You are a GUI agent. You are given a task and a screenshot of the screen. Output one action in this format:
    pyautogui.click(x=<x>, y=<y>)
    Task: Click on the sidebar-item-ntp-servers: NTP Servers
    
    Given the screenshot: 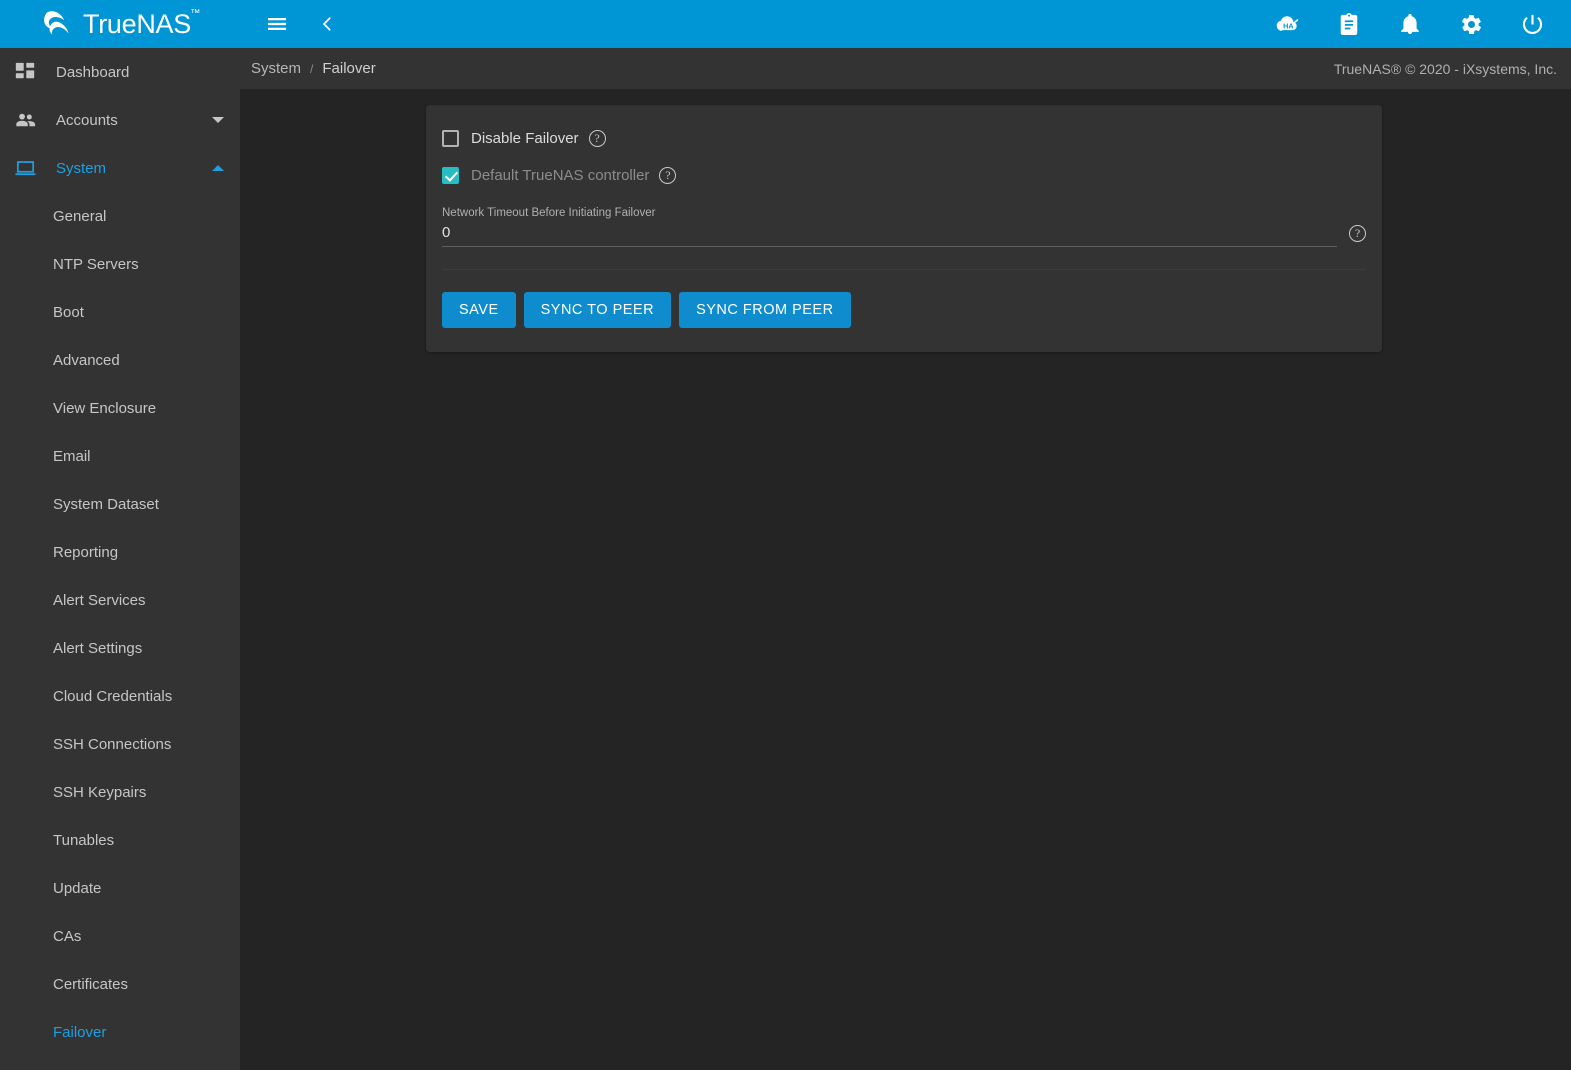 What is the action you would take?
    pyautogui.click(x=120, y=264)
    